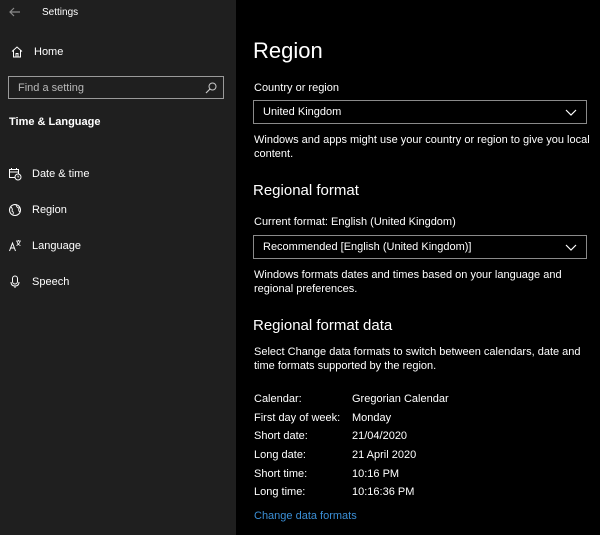  Describe the element at coordinates (297, 417) in the screenshot. I see `format-data-key: First day of week:` at that location.